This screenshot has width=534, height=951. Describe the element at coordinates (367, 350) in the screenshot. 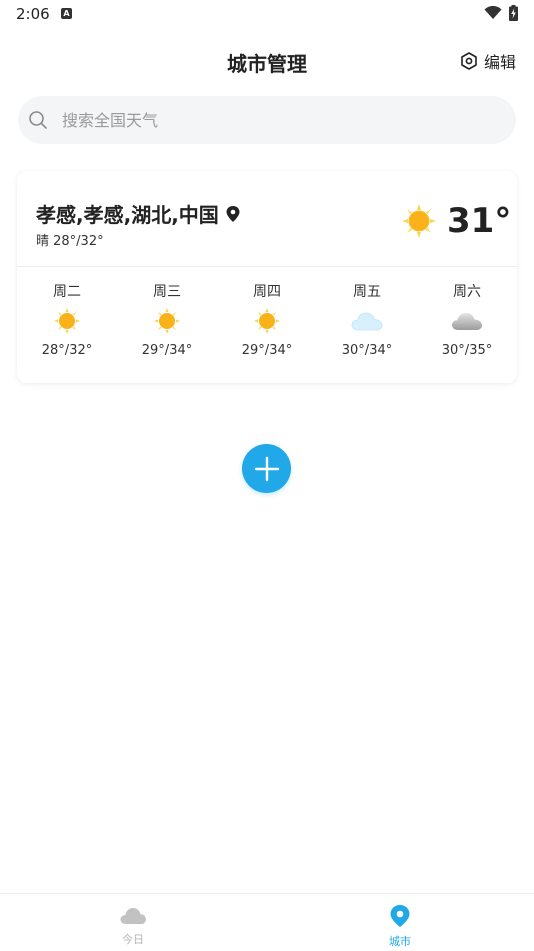

I see `forecast-range: 30°/34°` at that location.